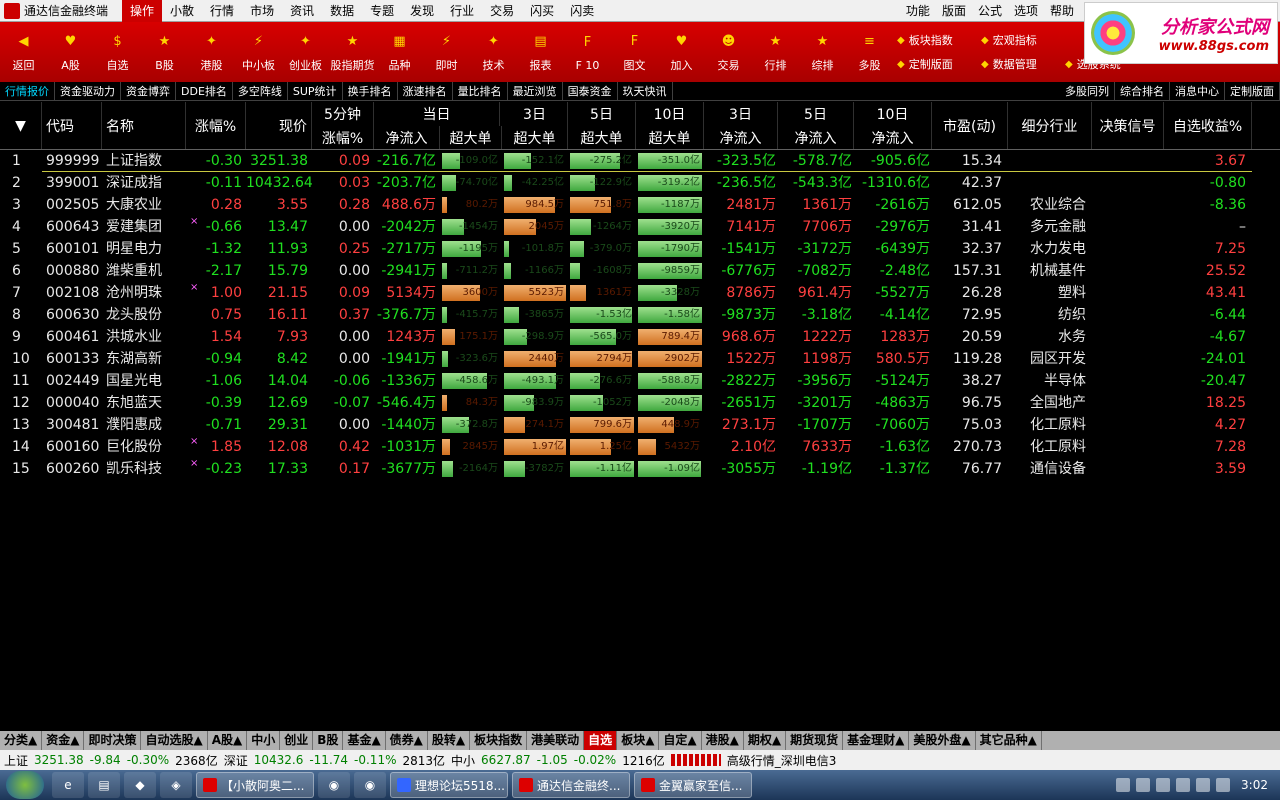  What do you see at coordinates (782, 760) in the screenshot?
I see `server-name: 高级行情_深圳电信3` at bounding box center [782, 760].